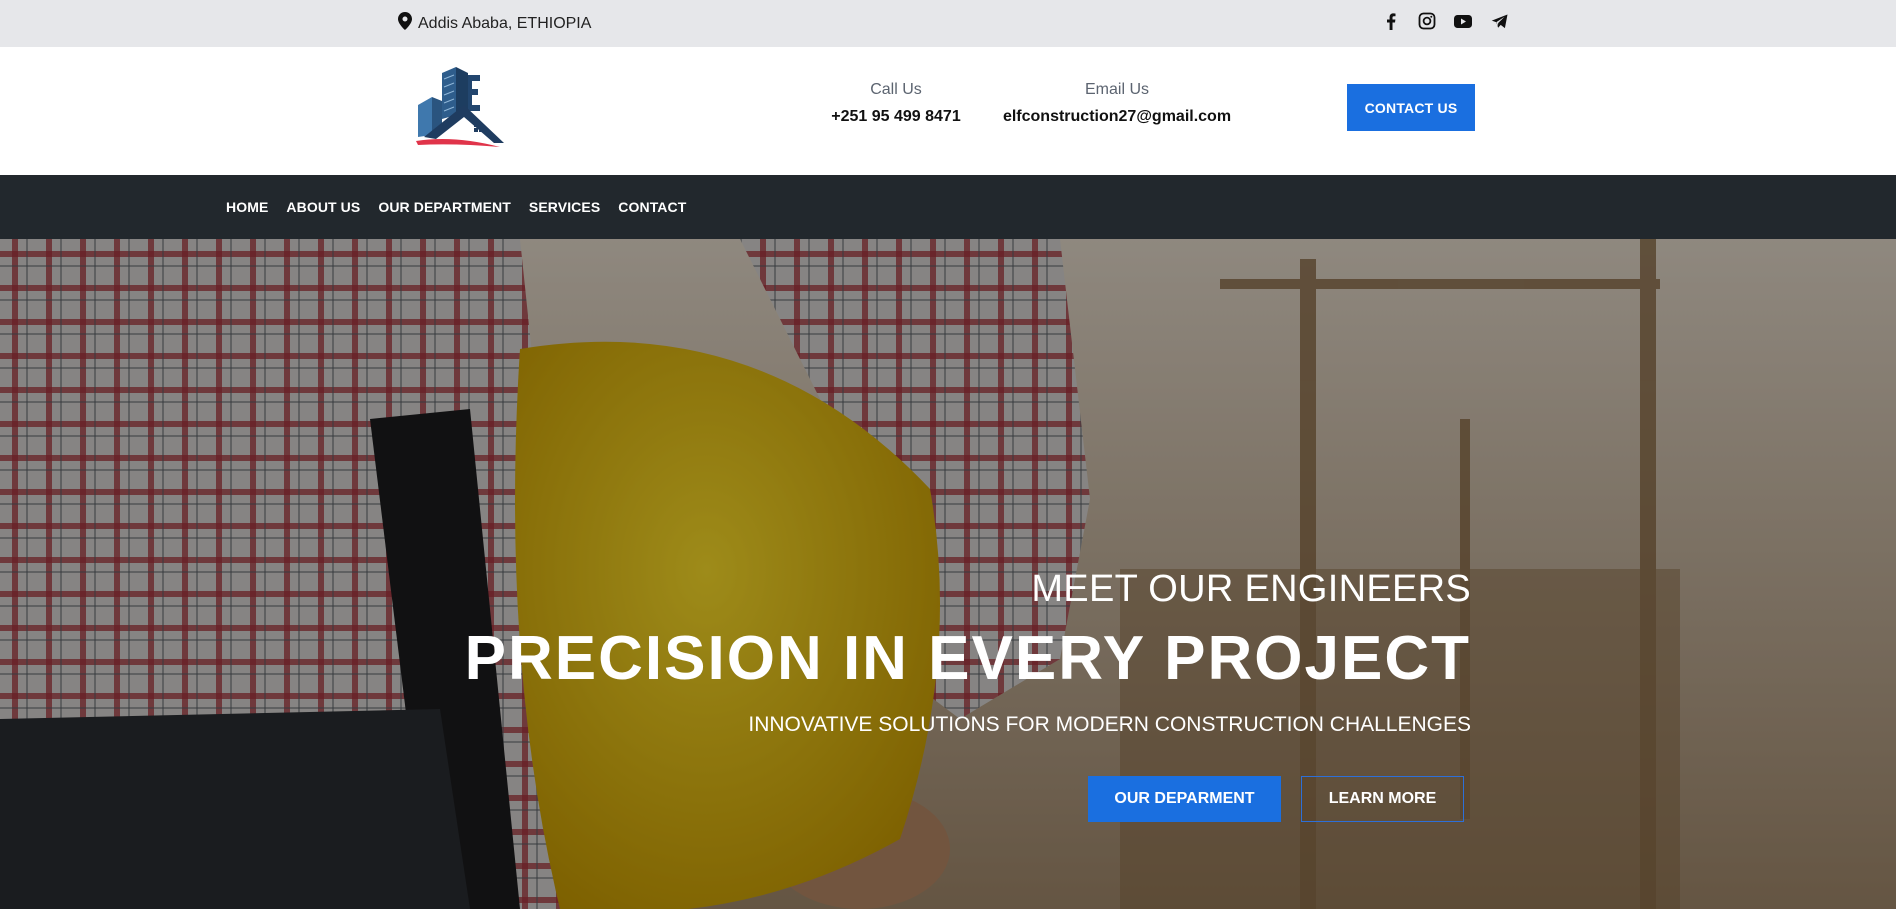  What do you see at coordinates (948, 23) in the screenshot?
I see `top-bar: Addis Ababa, ETHIOPIA` at bounding box center [948, 23].